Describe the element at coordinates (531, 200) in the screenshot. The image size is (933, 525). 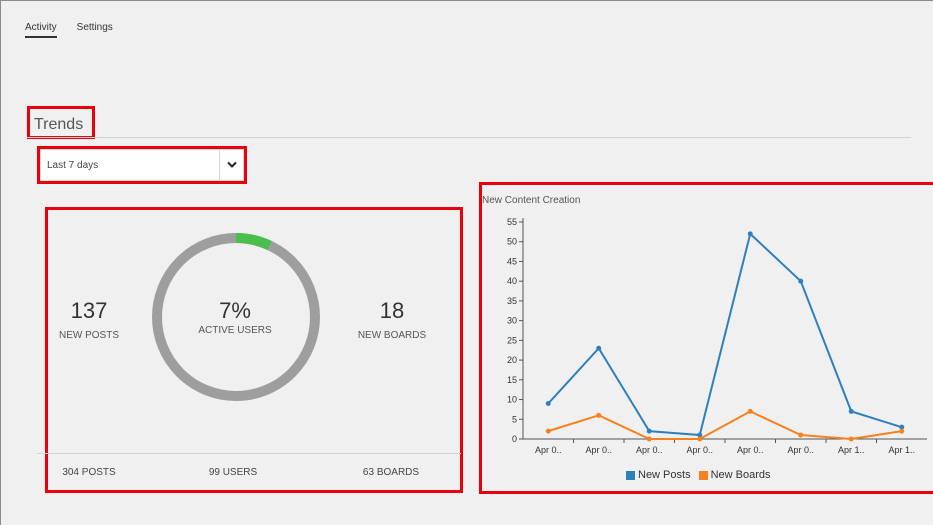
I see `chart-title: New Content Creation` at that location.